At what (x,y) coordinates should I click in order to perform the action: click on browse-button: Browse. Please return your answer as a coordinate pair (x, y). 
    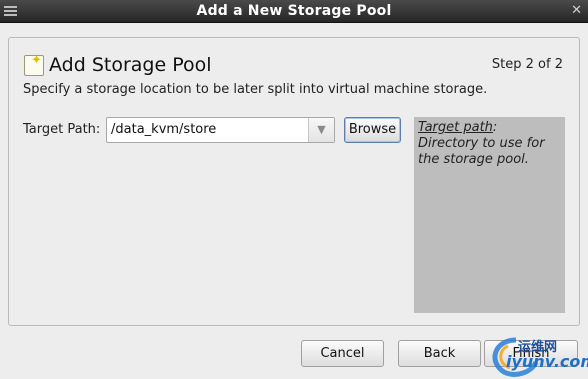
    Looking at the image, I should click on (372, 130).